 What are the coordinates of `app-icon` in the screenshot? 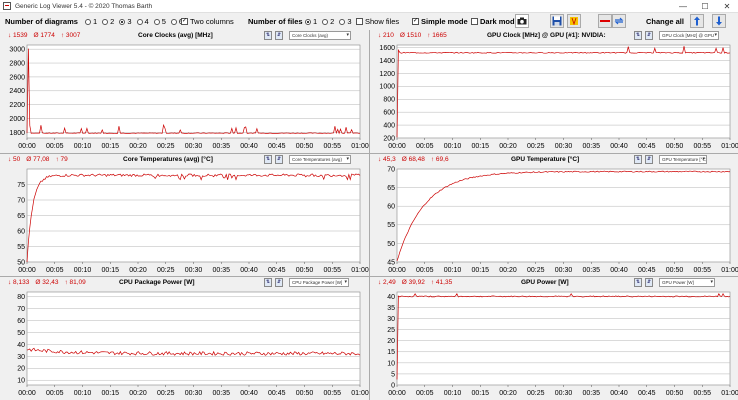 It's located at (7, 6).